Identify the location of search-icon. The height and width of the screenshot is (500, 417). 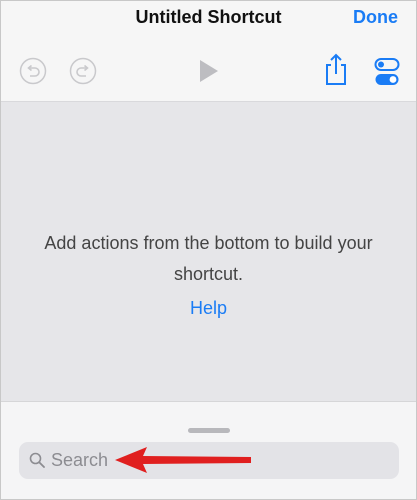
(37, 460).